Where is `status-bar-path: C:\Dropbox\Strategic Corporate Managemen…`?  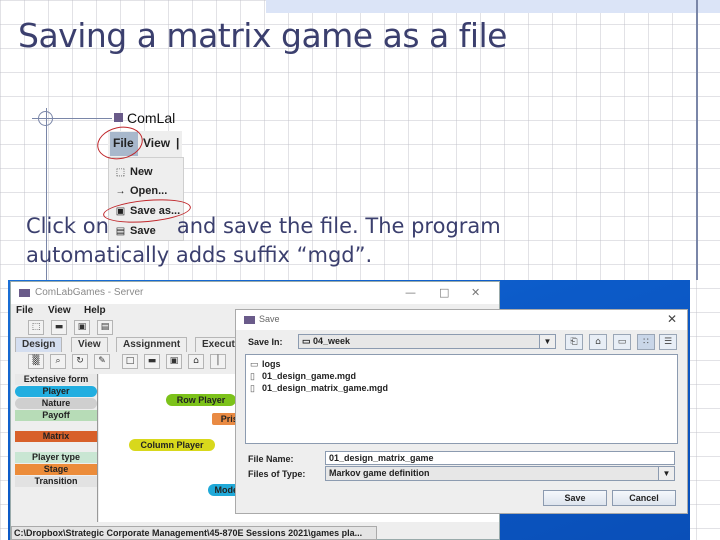
status-bar-path: C:\Dropbox\Strategic Corporate Managemen… is located at coordinates (194, 533).